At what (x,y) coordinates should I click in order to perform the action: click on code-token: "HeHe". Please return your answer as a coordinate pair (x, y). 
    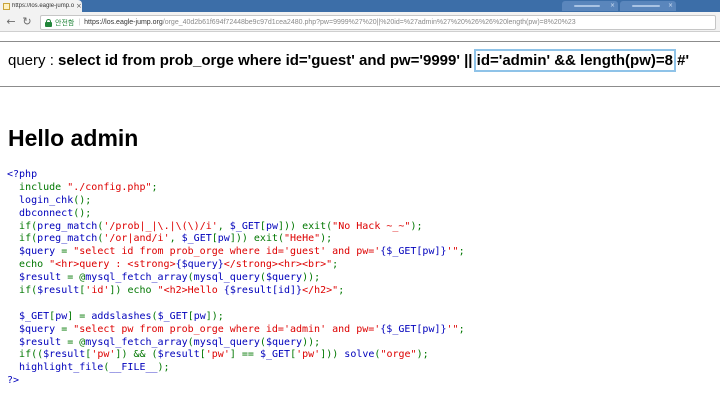
    Looking at the image, I should click on (302, 239).